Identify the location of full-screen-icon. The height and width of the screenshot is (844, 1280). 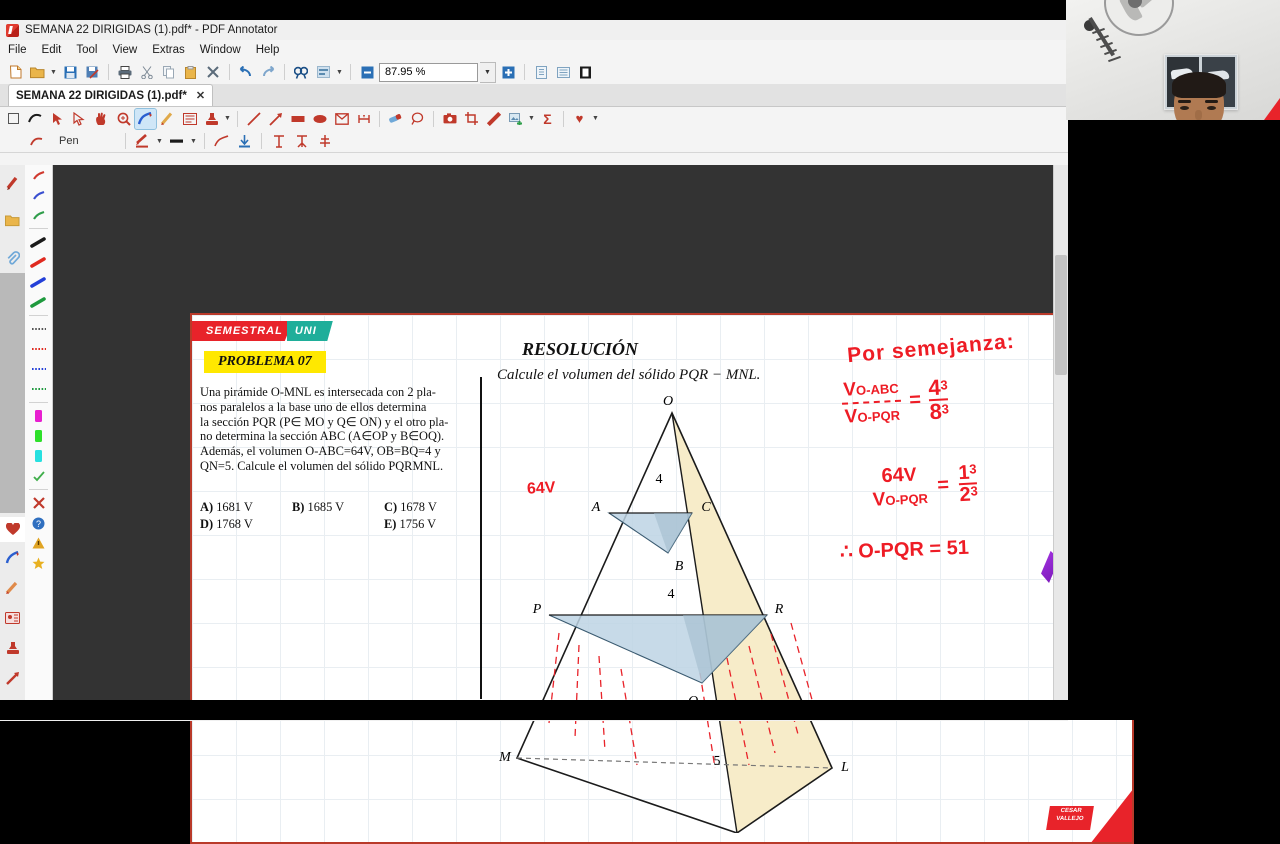
(585, 72).